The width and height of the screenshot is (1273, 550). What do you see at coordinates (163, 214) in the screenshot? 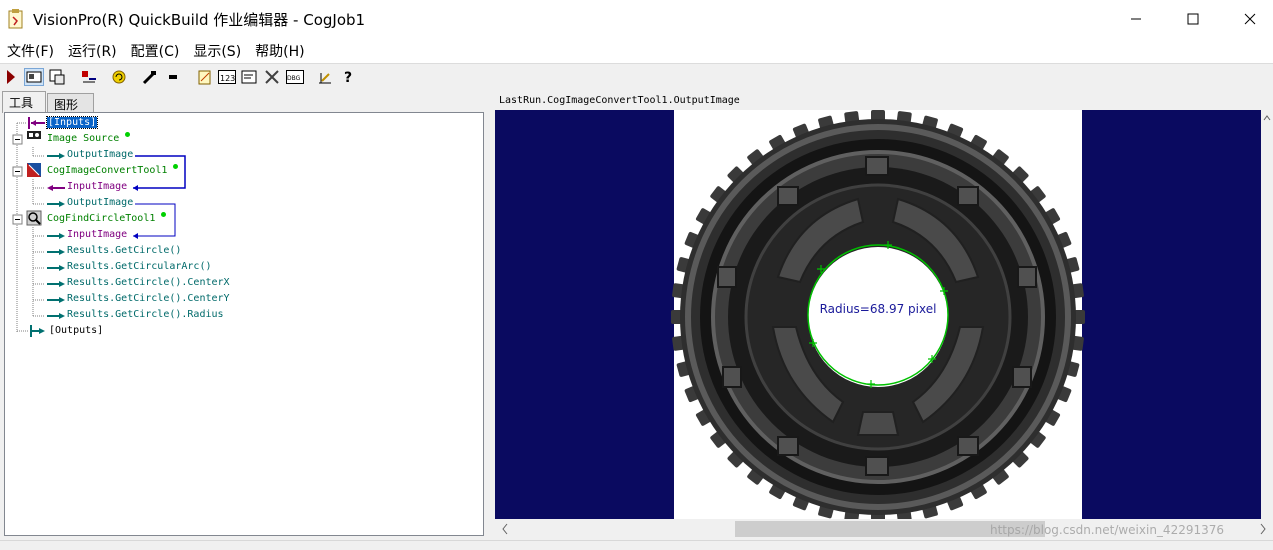
I see `find-circle-status-icon` at bounding box center [163, 214].